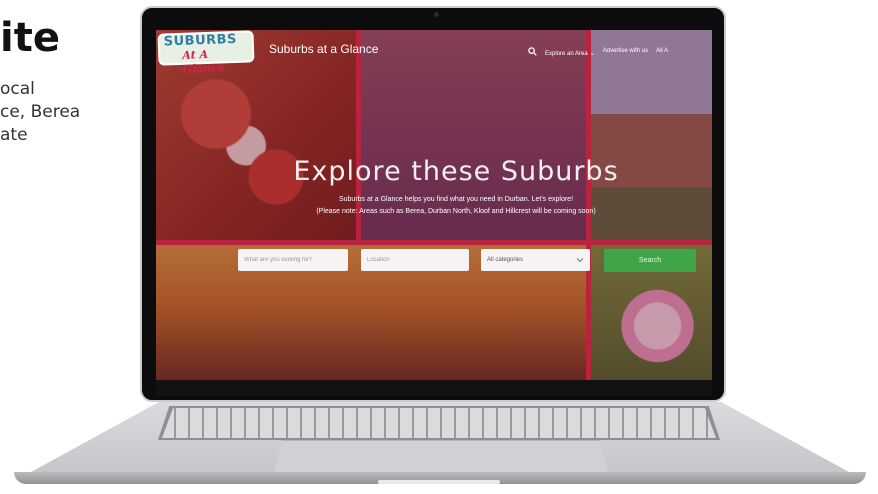 Image resolution: width=878 pixels, height=494 pixels. Describe the element at coordinates (580, 260) in the screenshot. I see `chevron-down-icon` at that location.